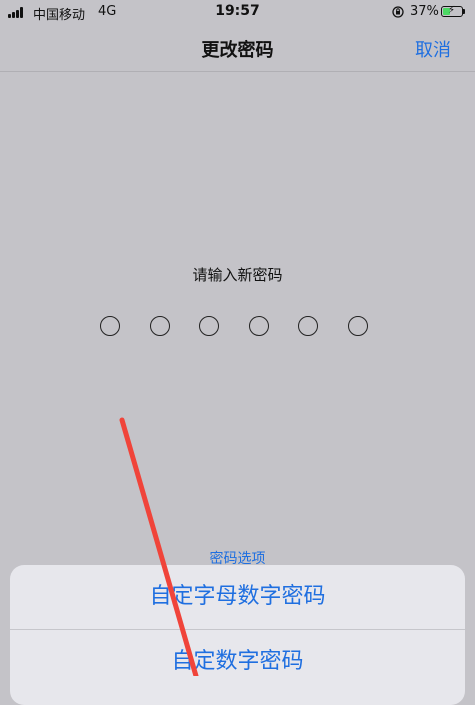 This screenshot has height=705, width=475. Describe the element at coordinates (237, 597) in the screenshot. I see `custom-alphanumeric-code-button: 自定字母数字密码` at that location.